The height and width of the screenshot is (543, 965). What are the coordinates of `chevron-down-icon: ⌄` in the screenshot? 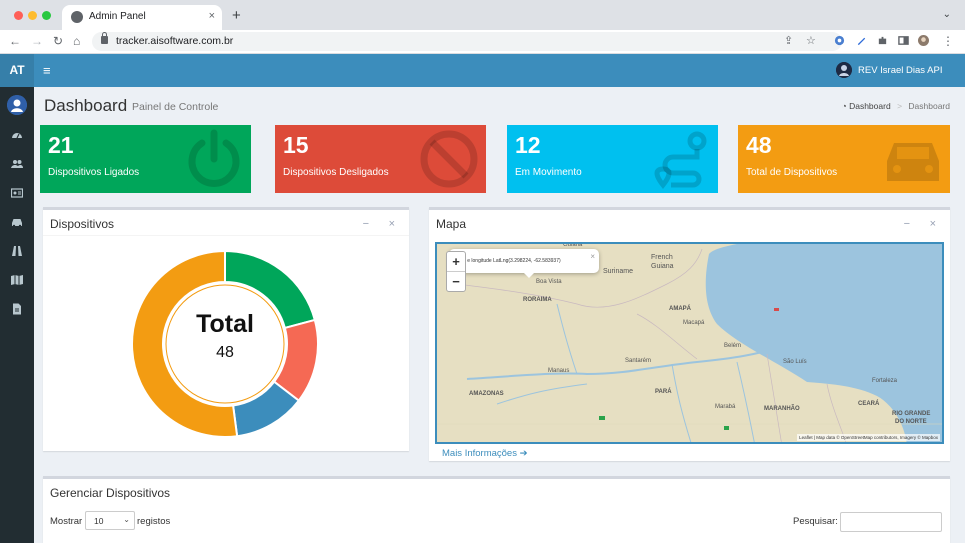 It's located at (126, 519).